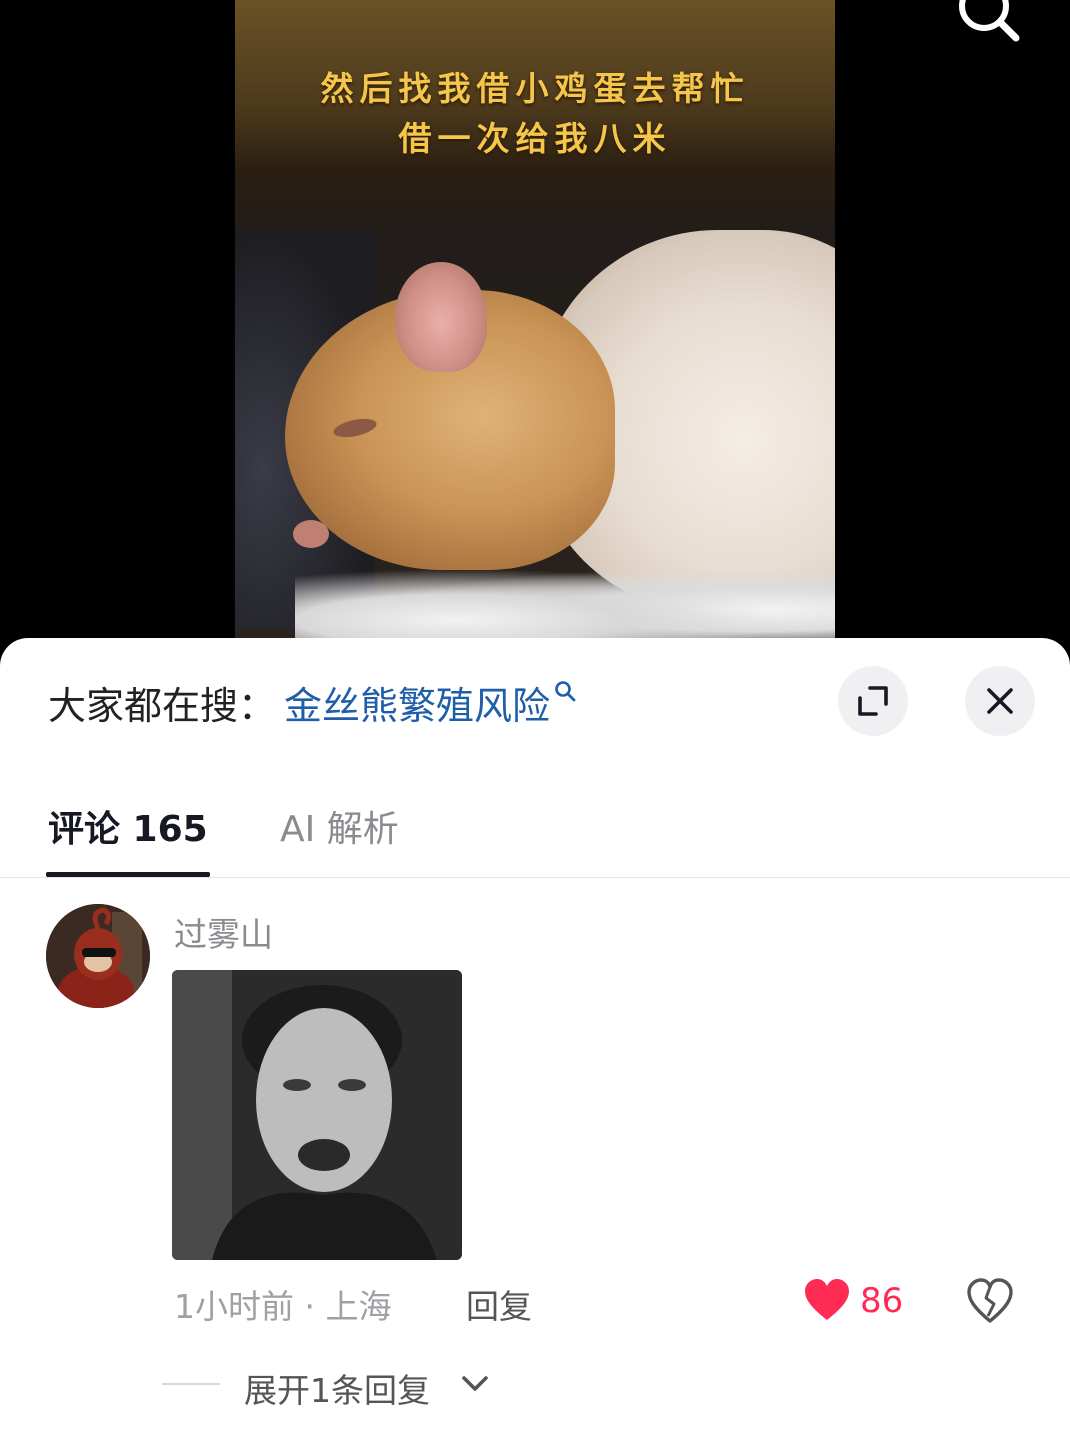  I want to click on tab-ai-analysis: AI 解析, so click(339, 826).